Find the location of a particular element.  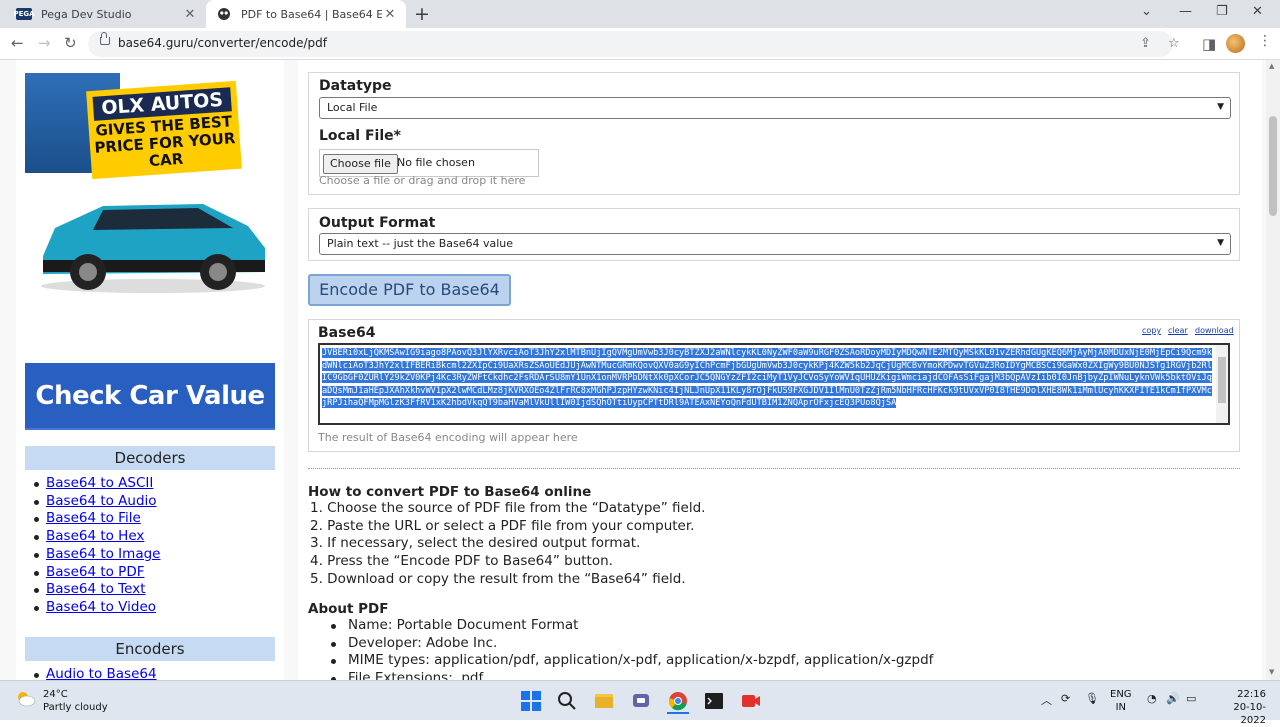

decoder-link: Base64 to File is located at coordinates (93, 518).